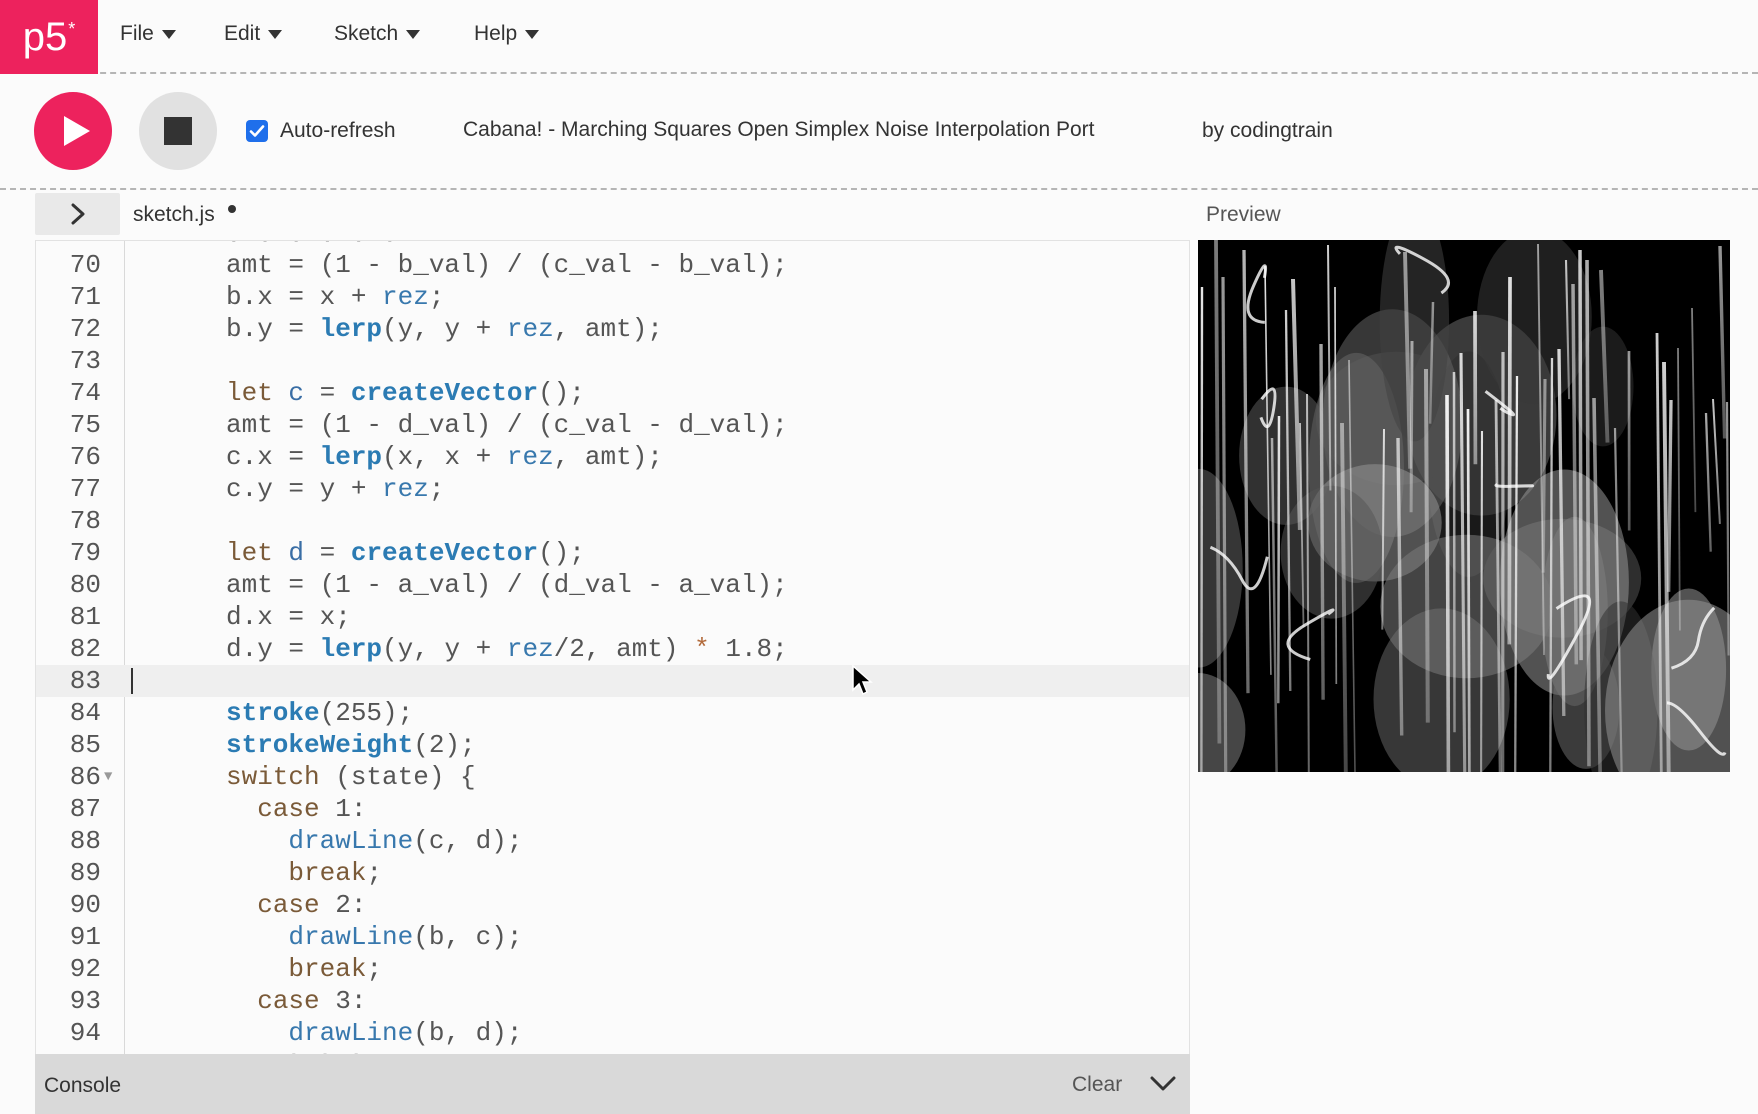 The image size is (1758, 1114). I want to click on code-line: 87 case 1:, so click(612, 809).